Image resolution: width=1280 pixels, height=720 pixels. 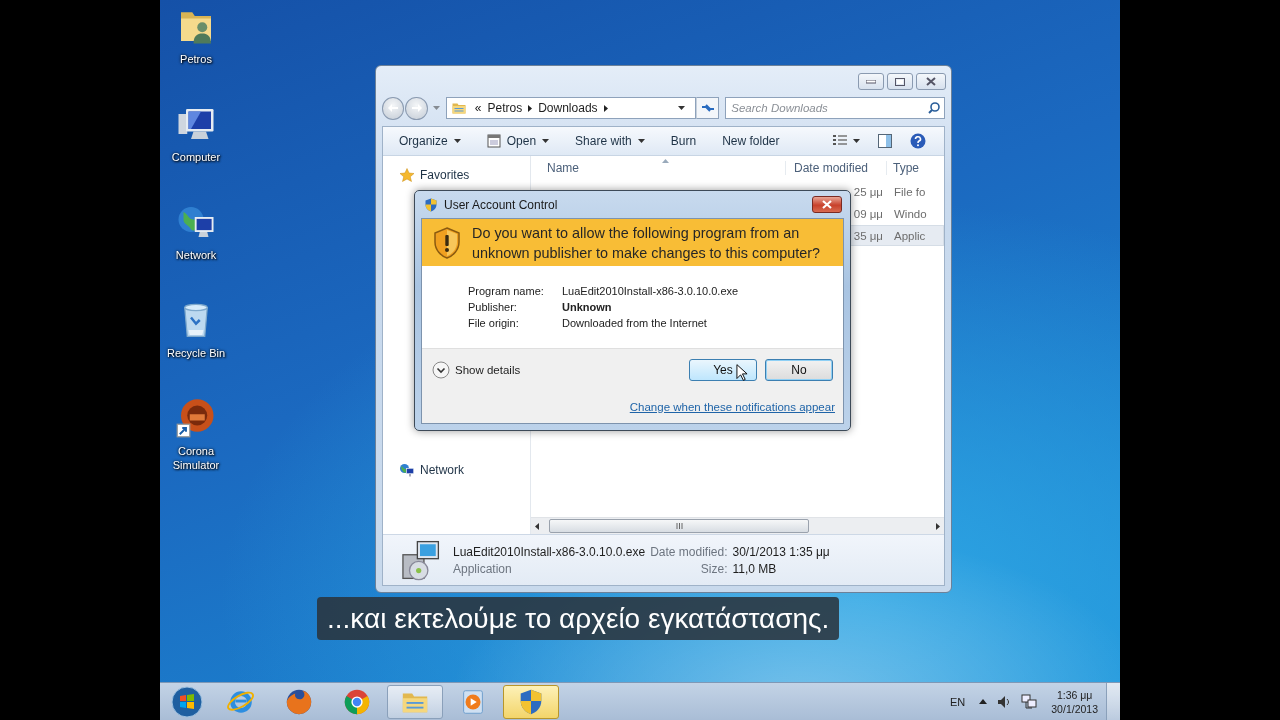 I want to click on scroll-right-icon, so click(x=938, y=526).